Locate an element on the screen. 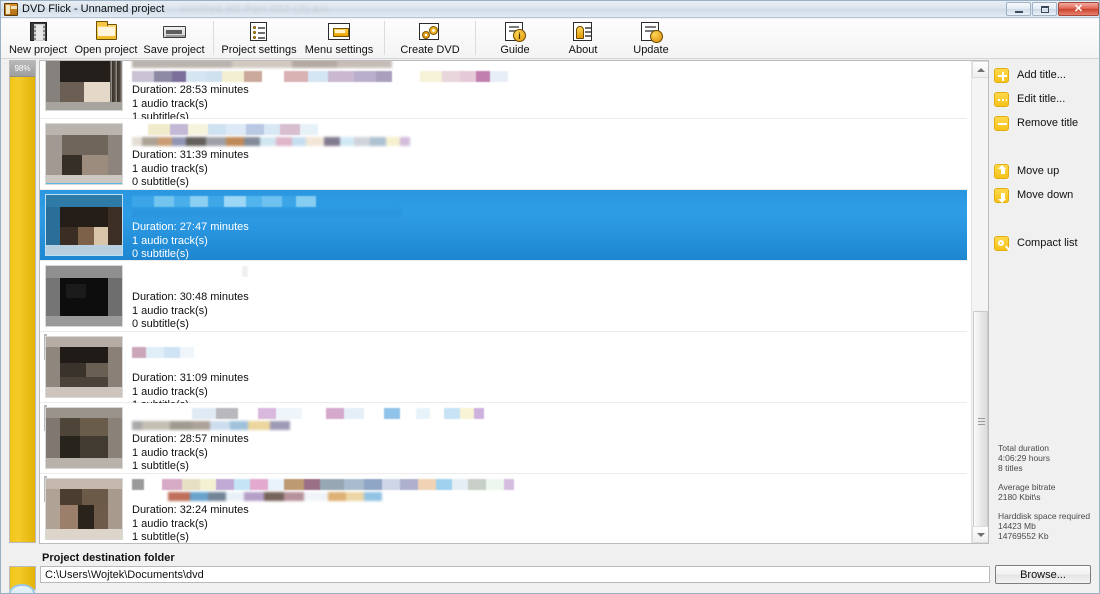  app-icon is located at coordinates (11, 9).